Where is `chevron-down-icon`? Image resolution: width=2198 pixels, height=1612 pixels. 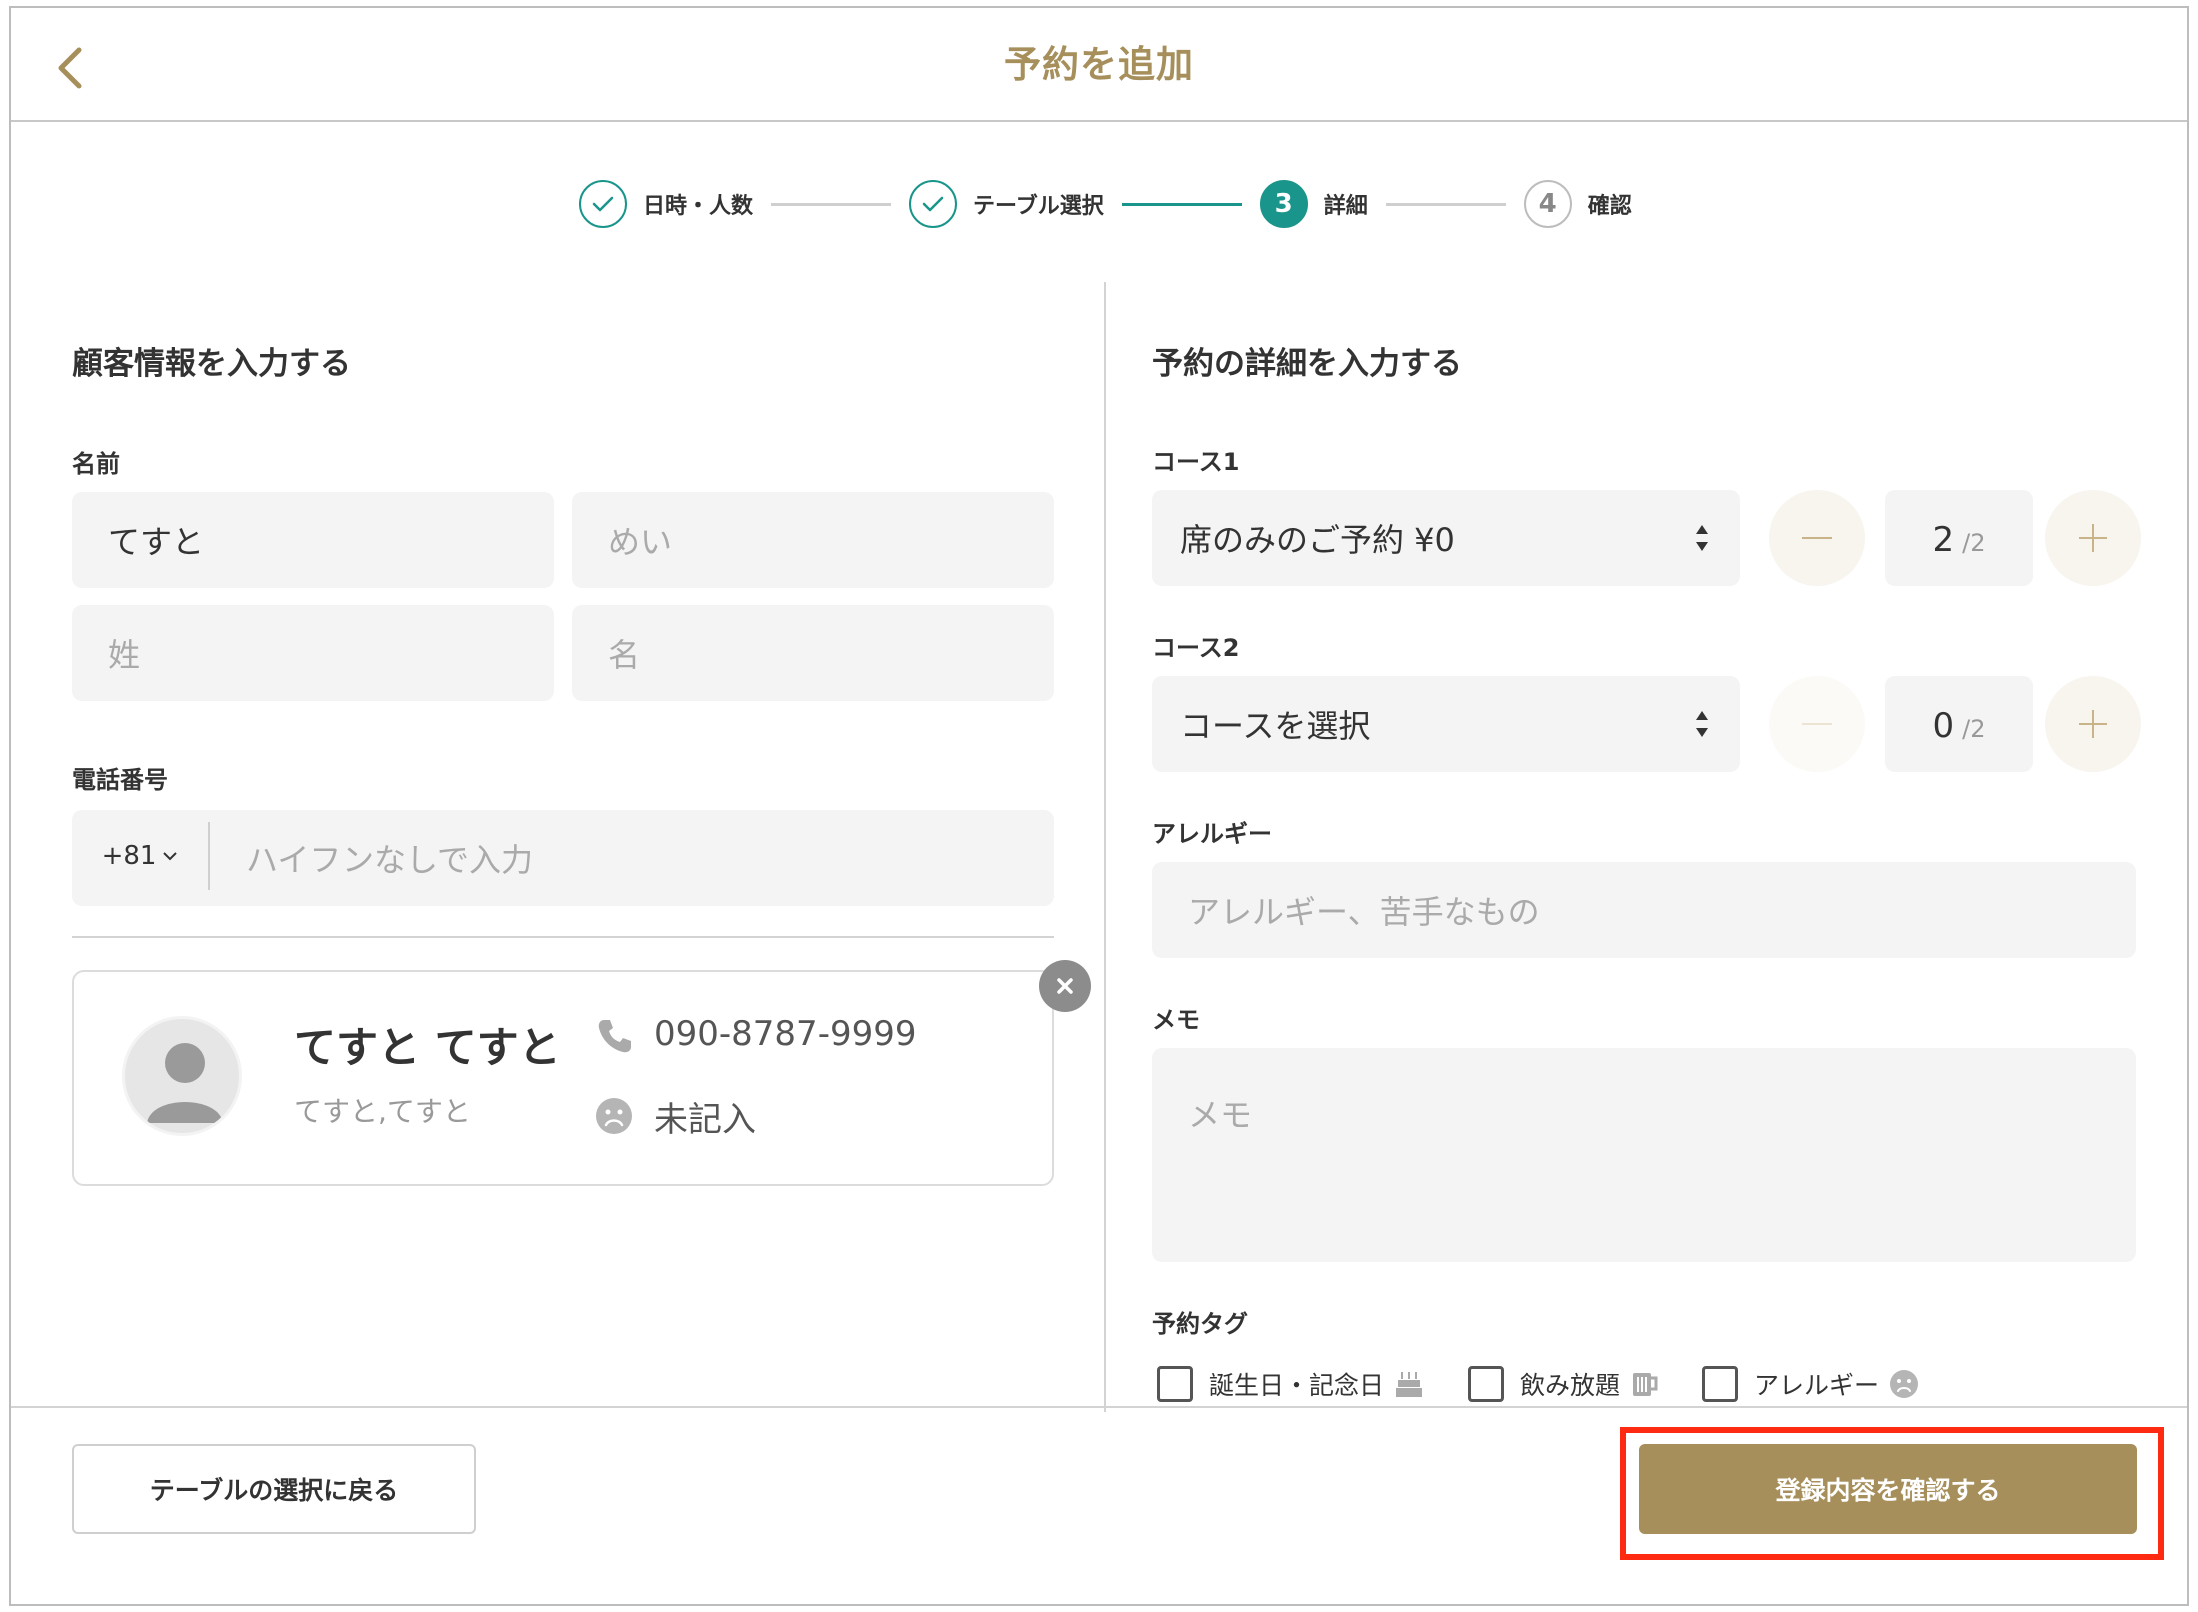
chevron-down-icon is located at coordinates (170, 856).